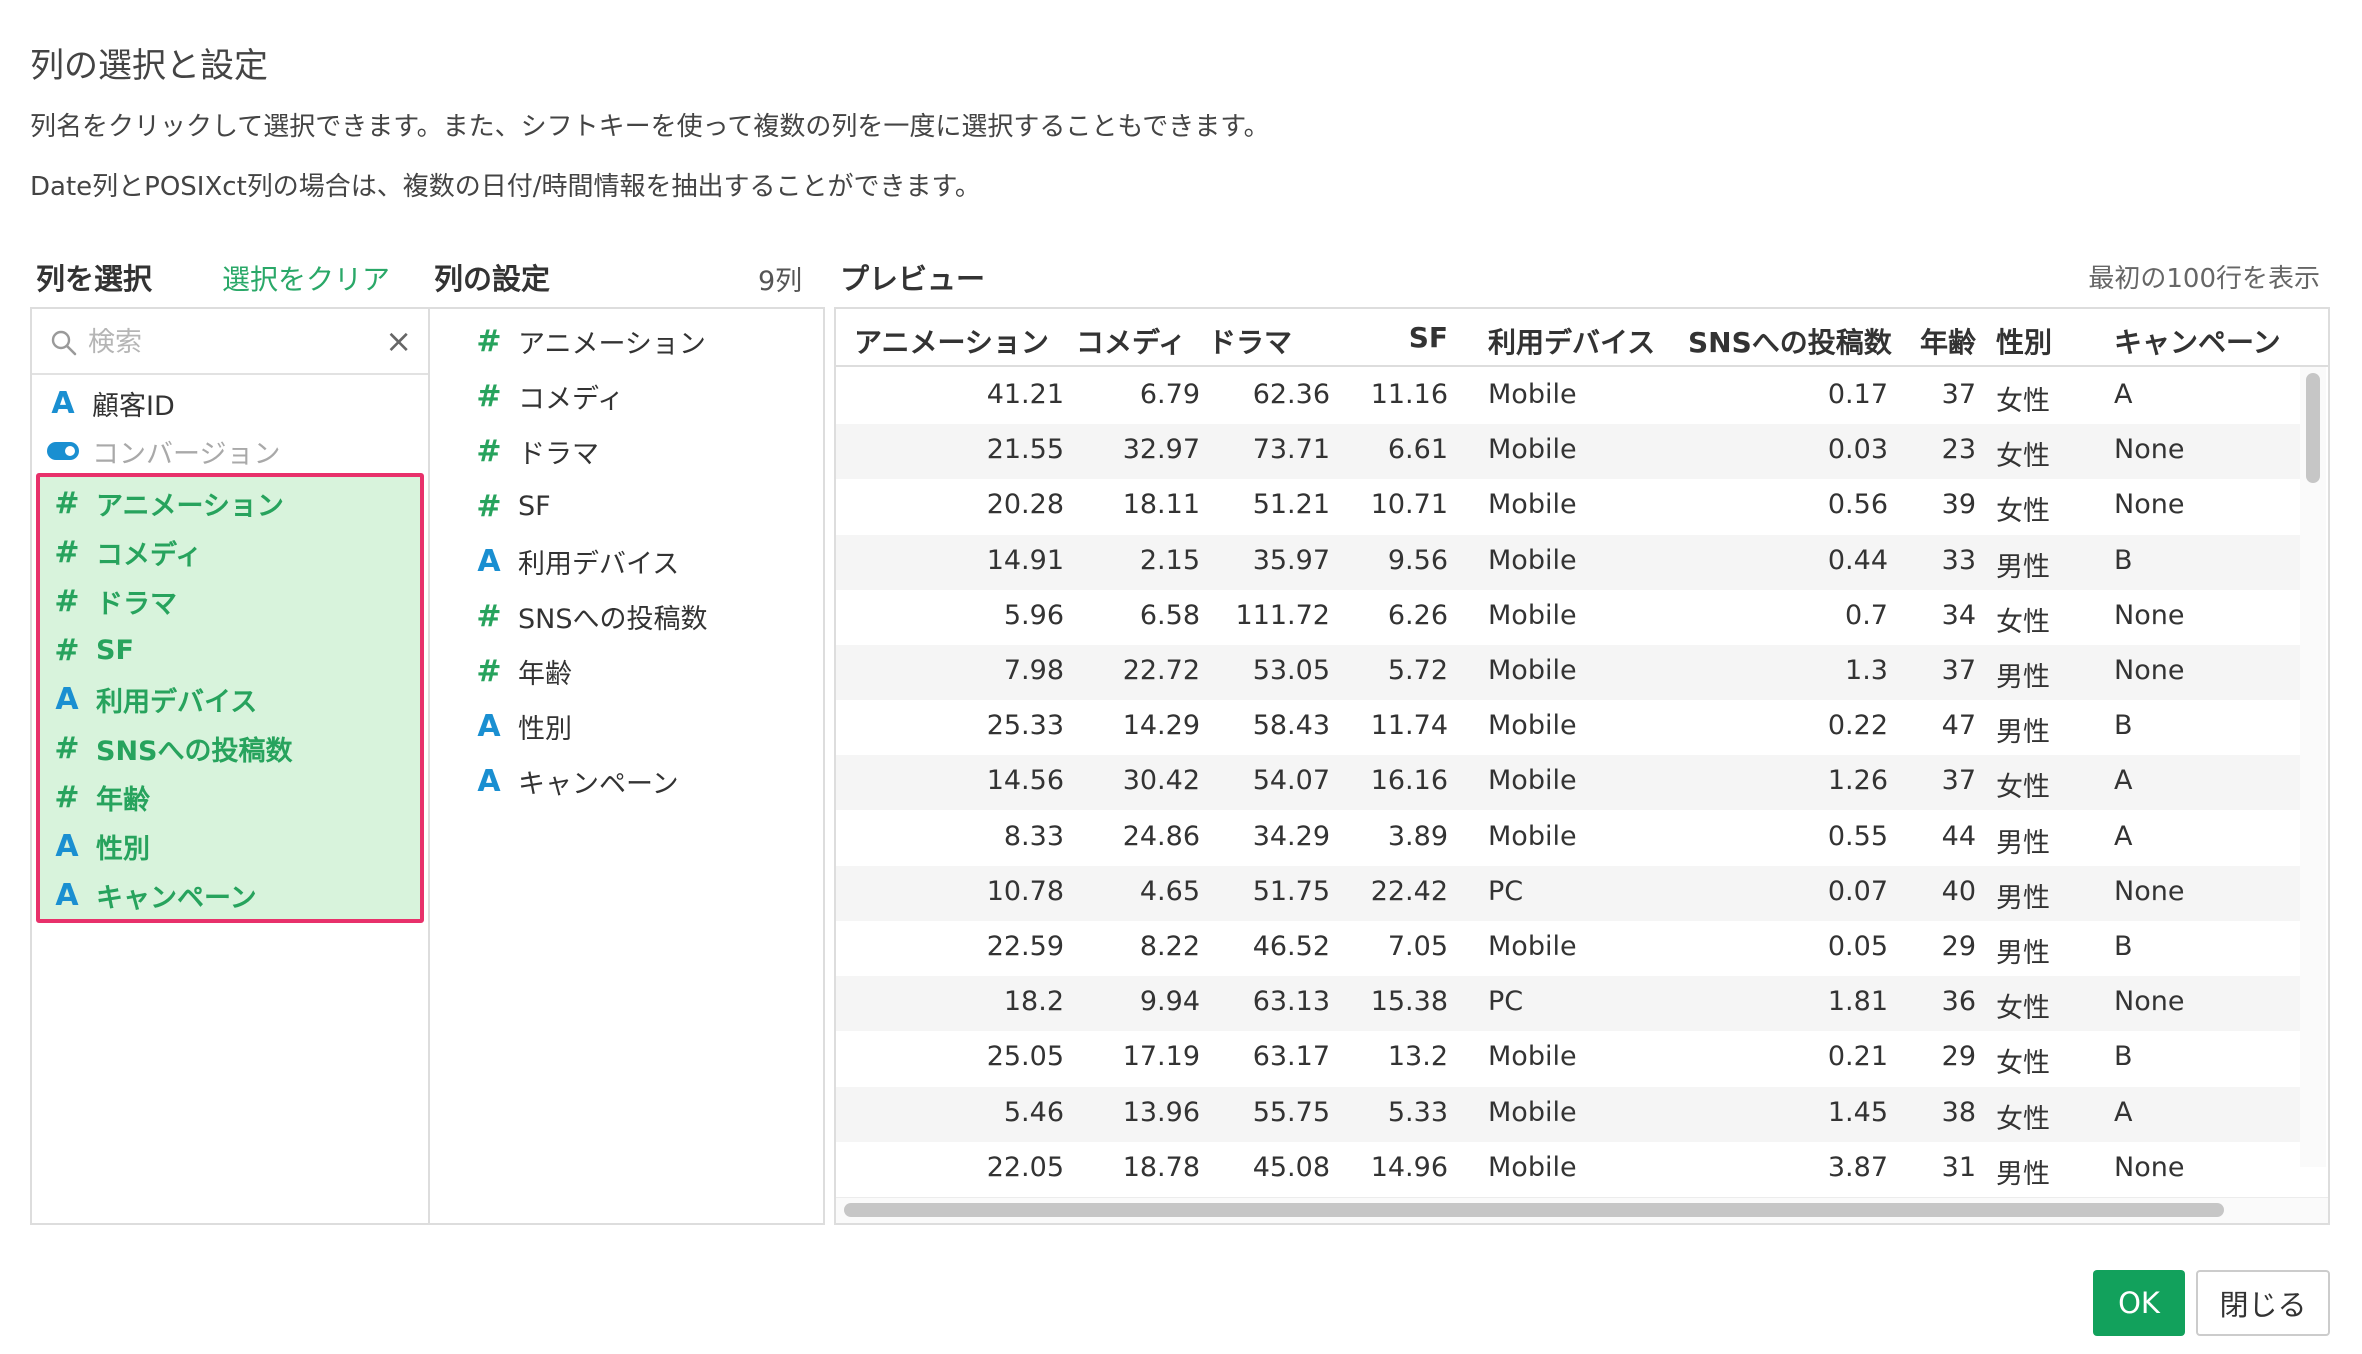 The width and height of the screenshot is (2362, 1354). Describe the element at coordinates (1417, 946) in the screenshot. I see `table-cell: 7.05` at that location.